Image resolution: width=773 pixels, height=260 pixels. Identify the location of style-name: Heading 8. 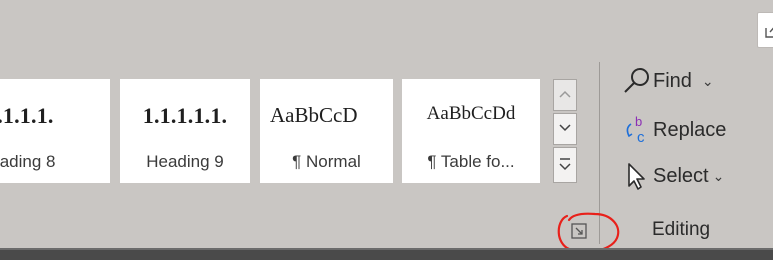
(28, 161).